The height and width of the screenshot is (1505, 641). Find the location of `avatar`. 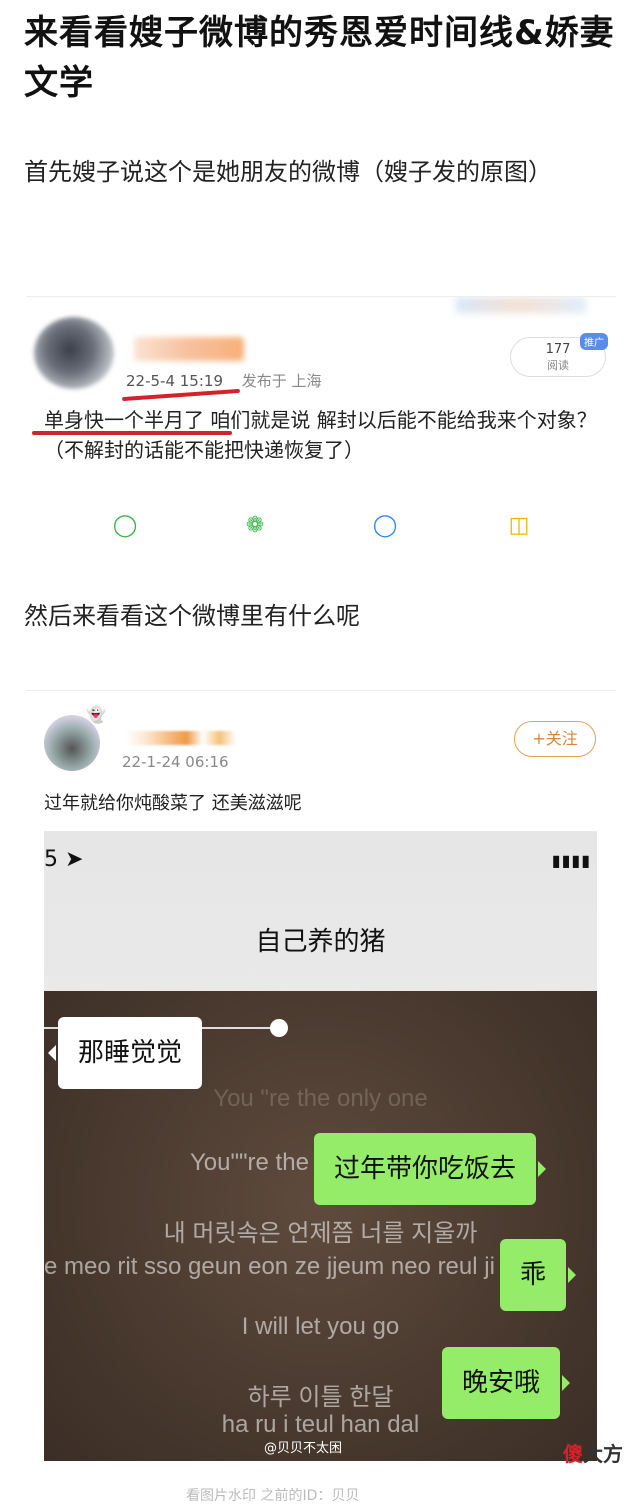

avatar is located at coordinates (74, 353).